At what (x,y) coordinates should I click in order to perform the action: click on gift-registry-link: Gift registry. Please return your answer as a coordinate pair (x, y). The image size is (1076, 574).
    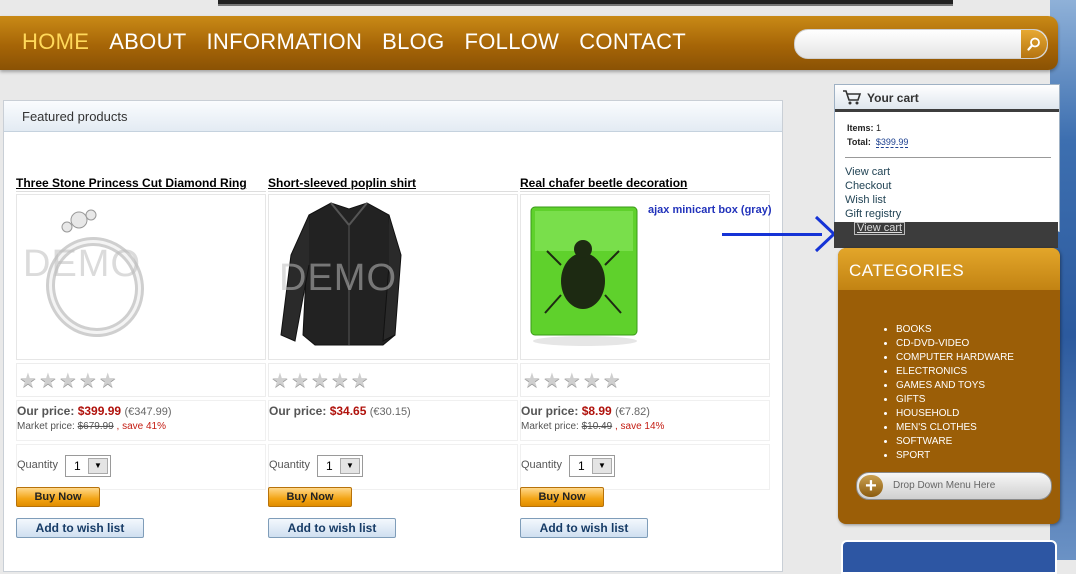
    Looking at the image, I should click on (873, 214).